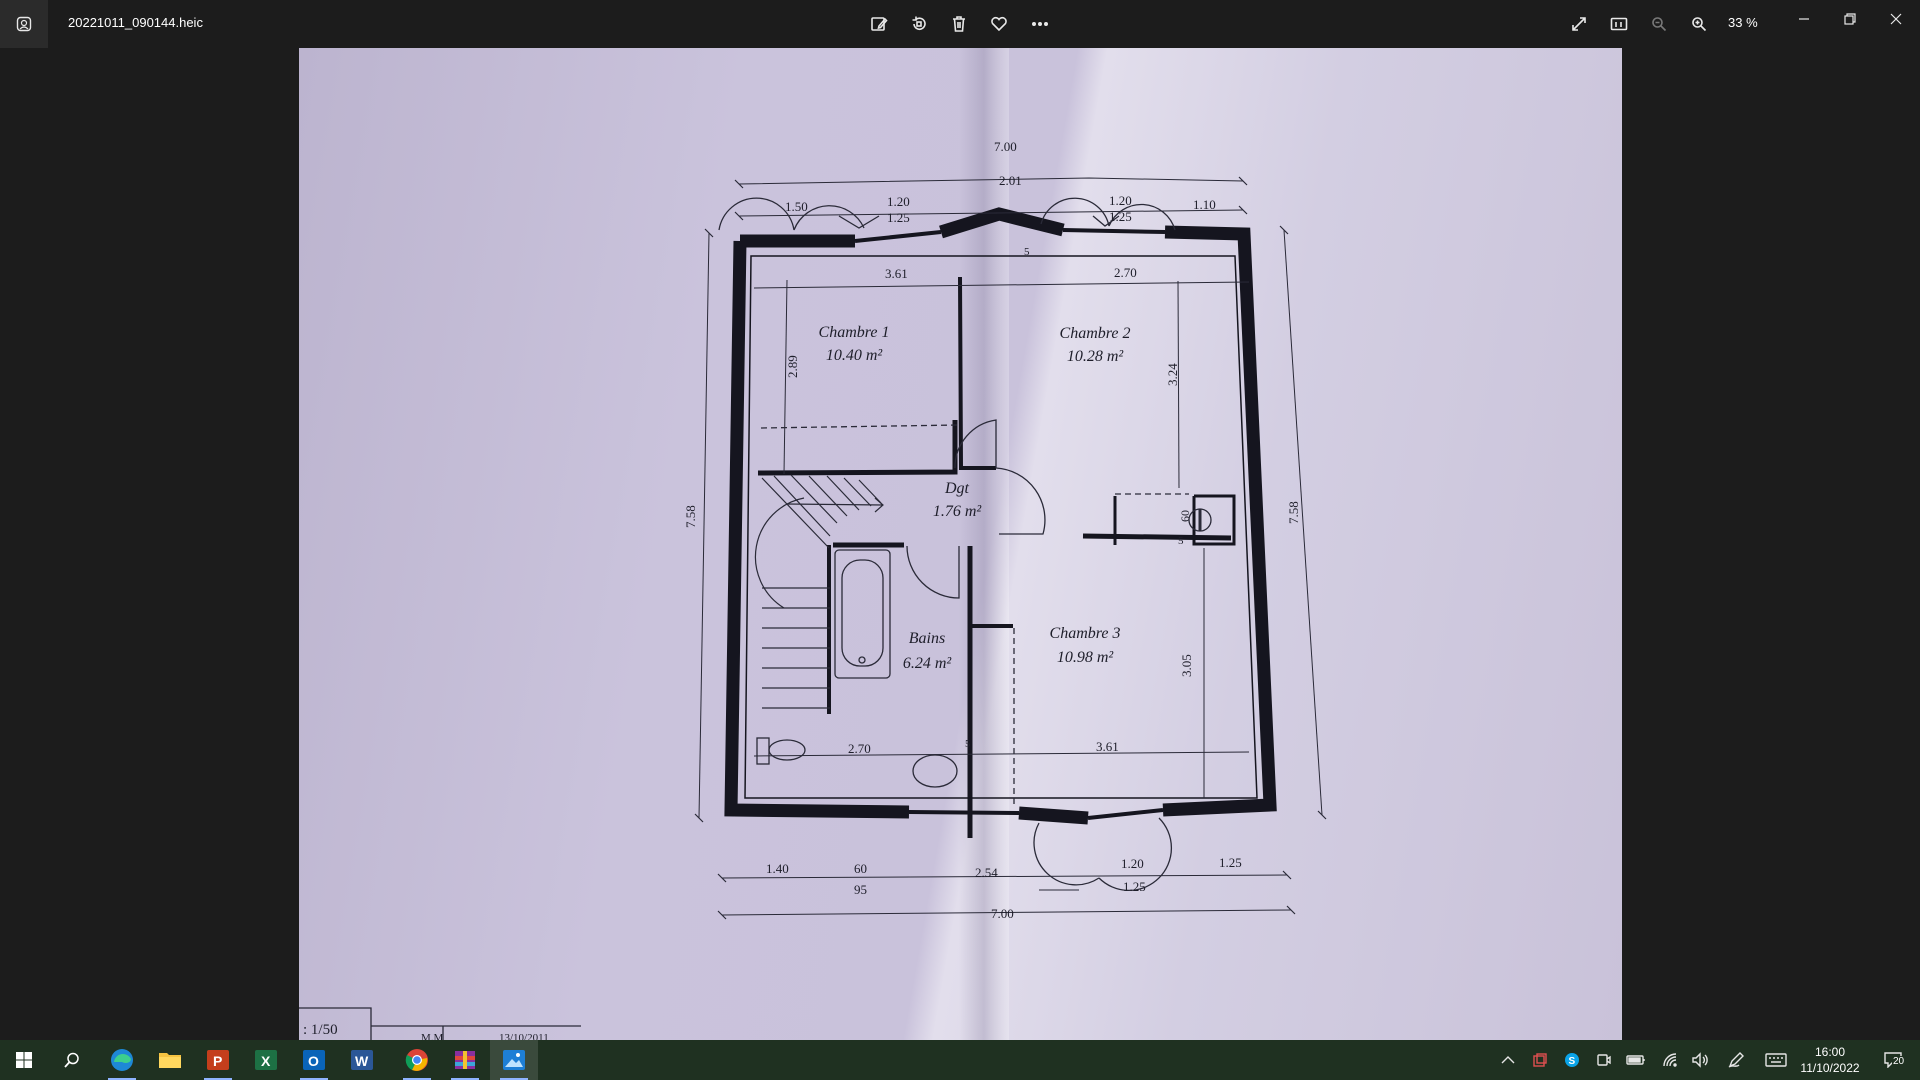  I want to click on taskbar-app-word: W, so click(362, 1060).